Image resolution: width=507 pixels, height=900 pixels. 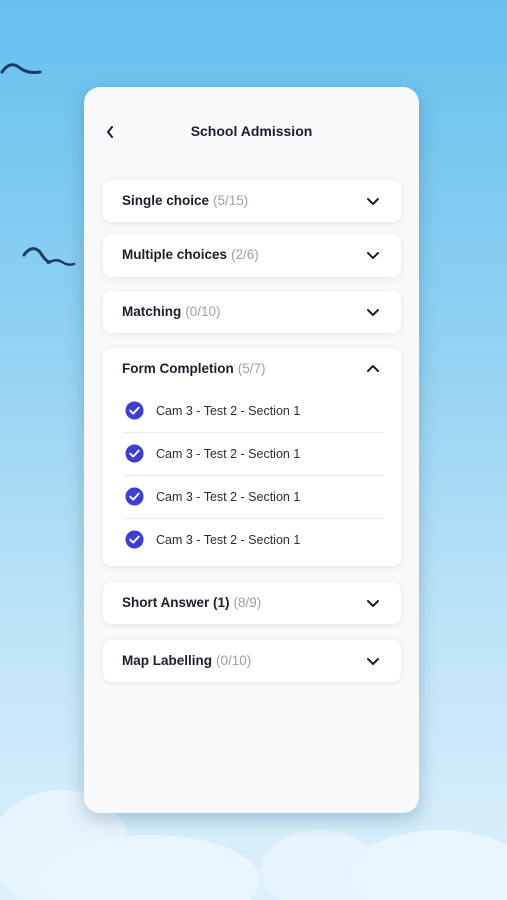 I want to click on section-multiple-choices: Multiple choices (2/6), so click(x=252, y=255).